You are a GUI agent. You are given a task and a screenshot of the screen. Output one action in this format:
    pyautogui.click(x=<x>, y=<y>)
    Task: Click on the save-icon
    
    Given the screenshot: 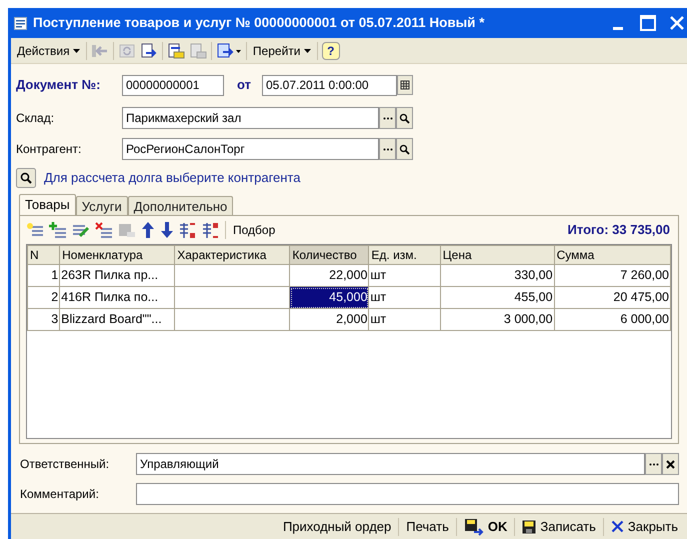 What is the action you would take?
    pyautogui.click(x=529, y=527)
    